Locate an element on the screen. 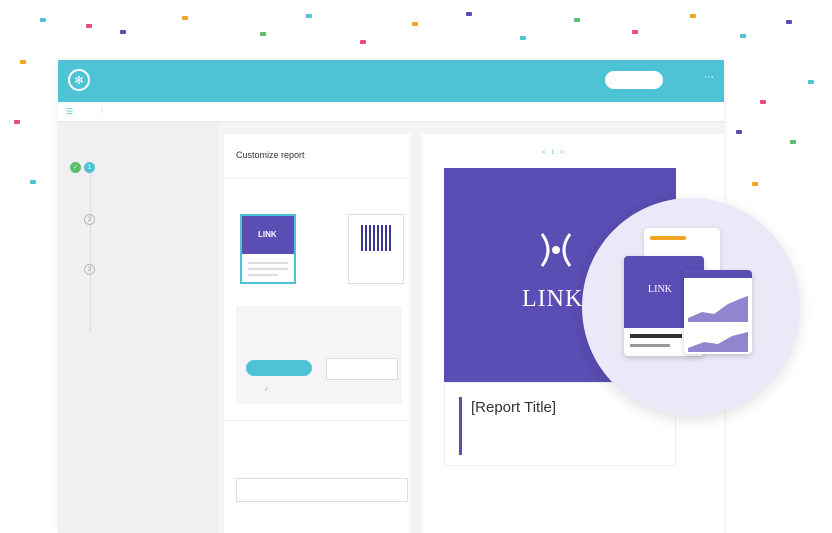 The width and height of the screenshot is (832, 533). template-cover: LINK is located at coordinates (268, 235).